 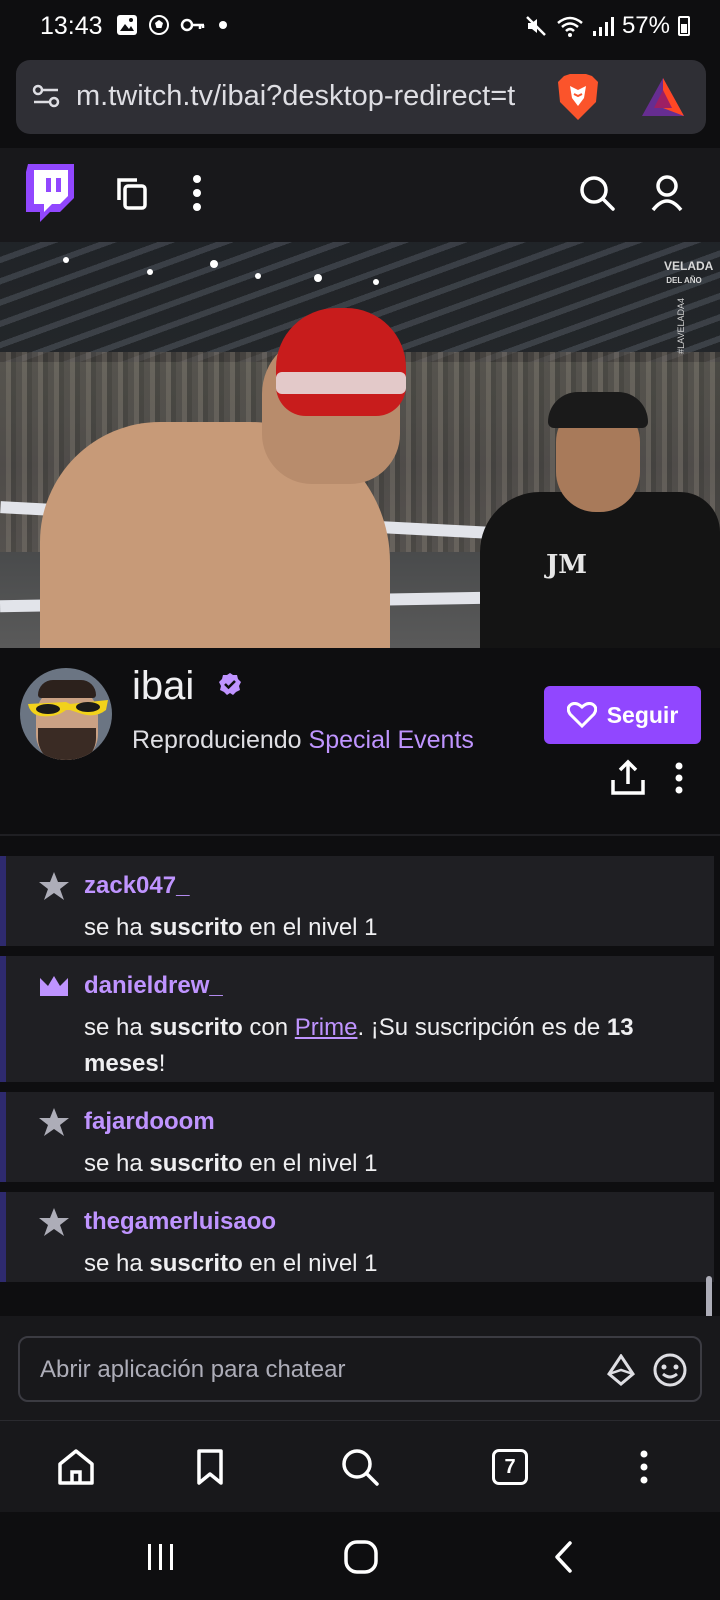 What do you see at coordinates (679, 778) in the screenshot?
I see `more-options-icon` at bounding box center [679, 778].